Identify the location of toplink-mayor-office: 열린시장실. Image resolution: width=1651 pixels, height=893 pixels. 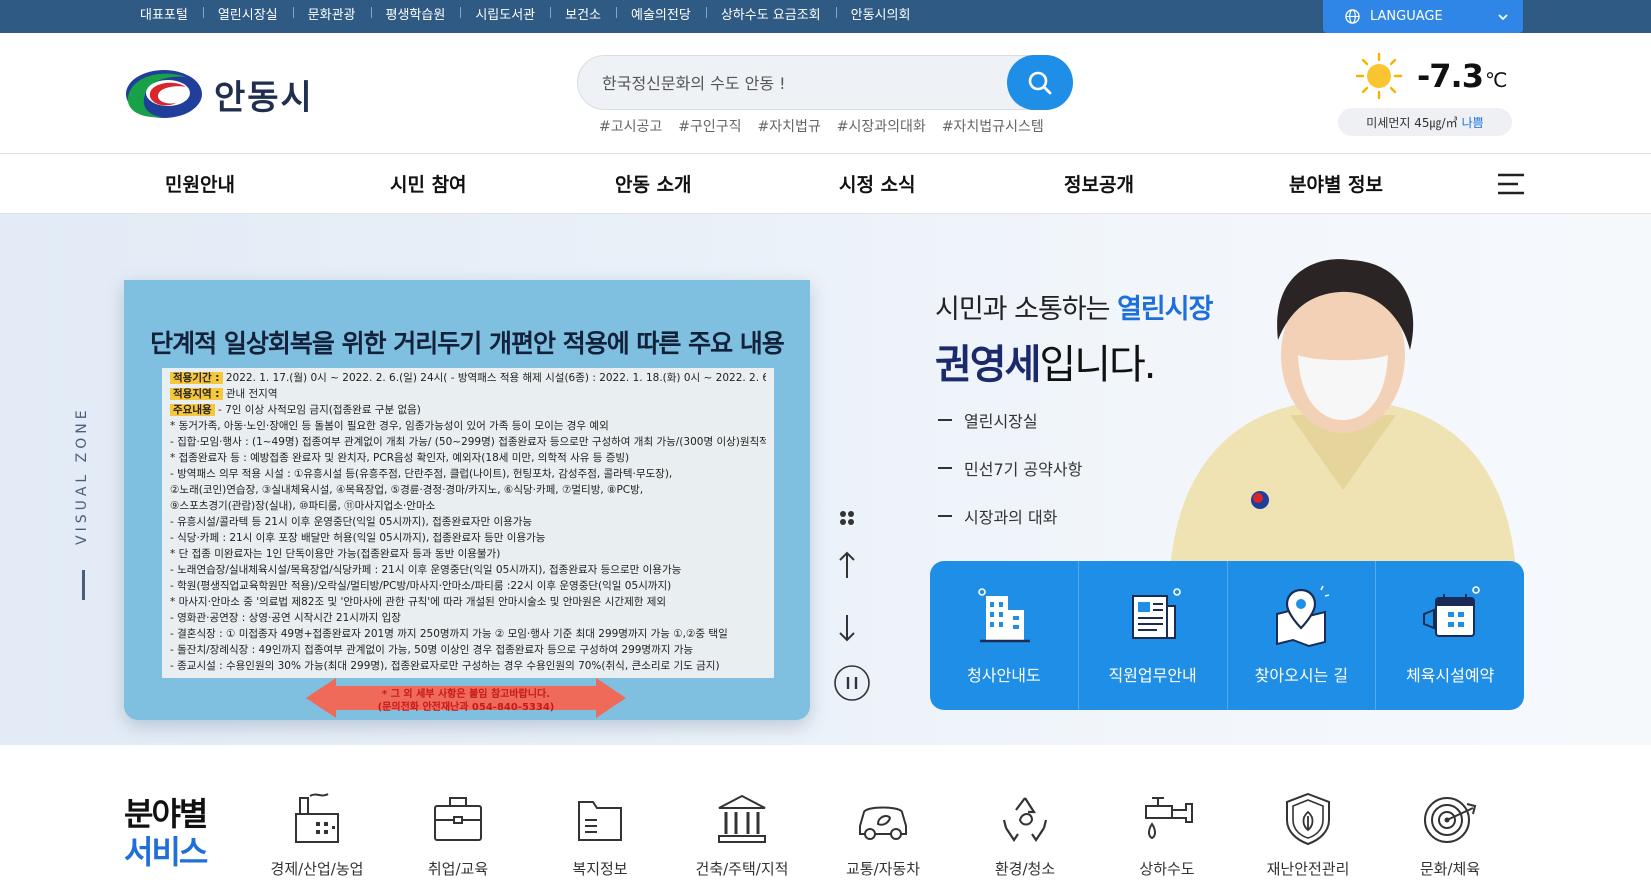
(247, 13).